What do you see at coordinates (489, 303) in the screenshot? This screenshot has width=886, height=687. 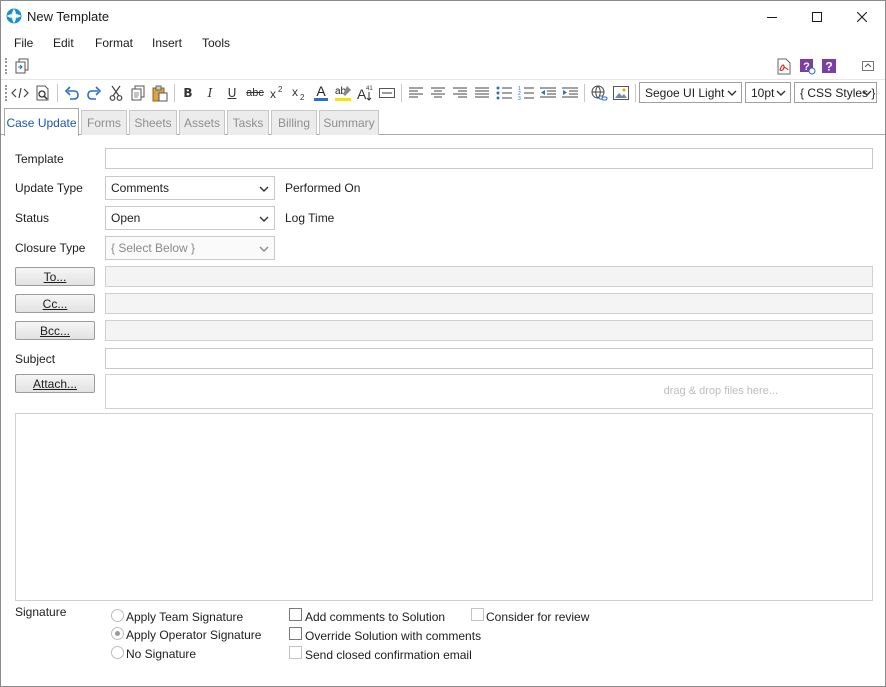 I see `cc-field` at bounding box center [489, 303].